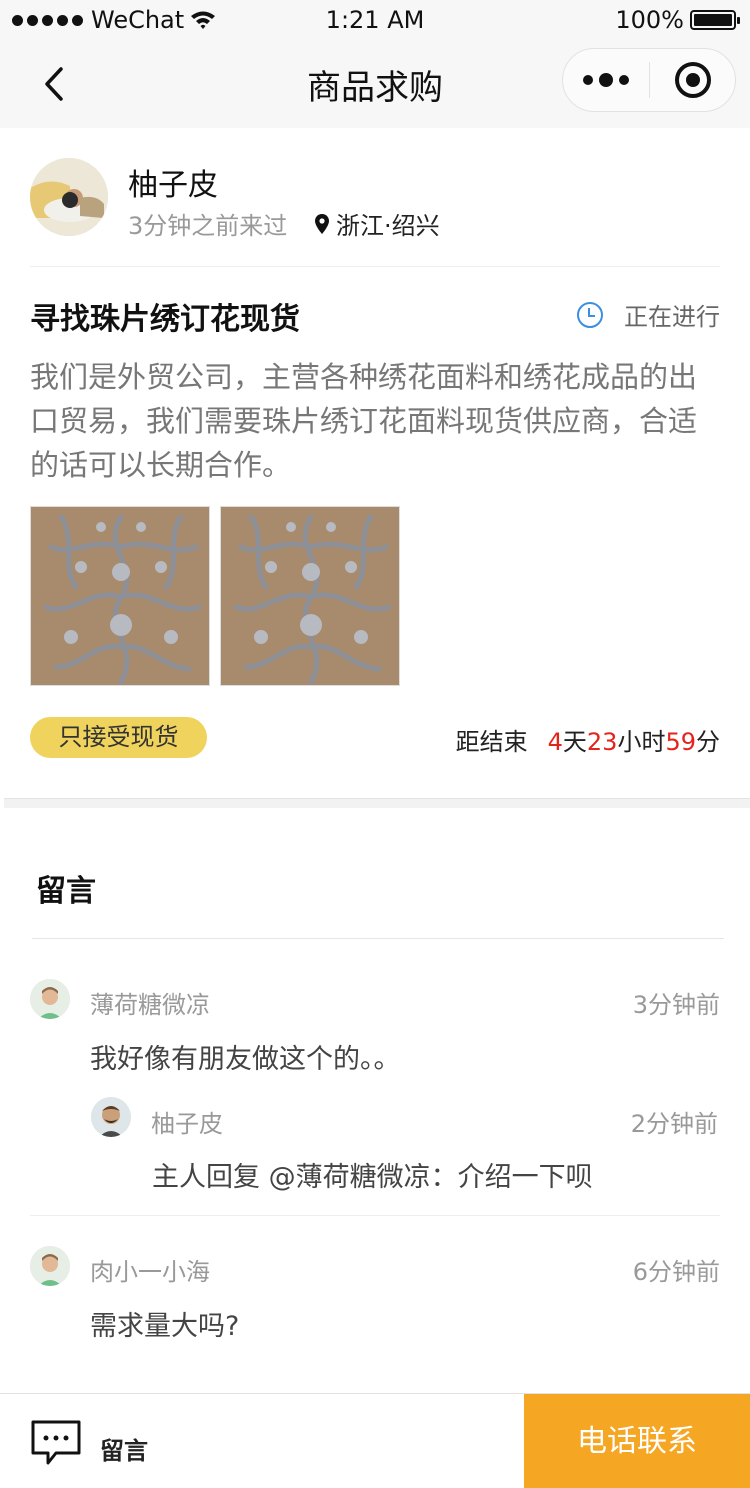 This screenshot has height=1488, width=750. I want to click on post-status: 正在进行, so click(648, 314).